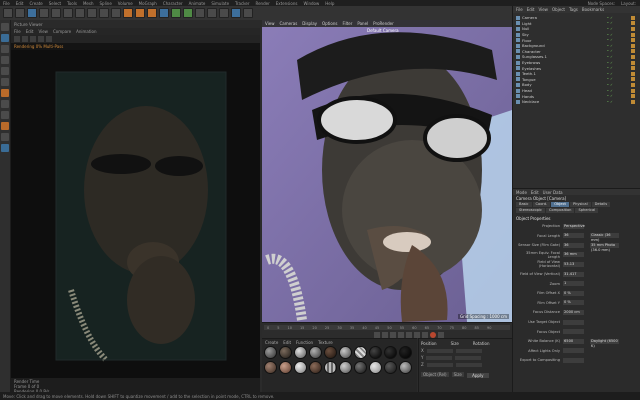 Image resolution: width=640 pixels, height=400 pixels. I want to click on property-preset-select: Classic (36 mm), so click(604, 237).